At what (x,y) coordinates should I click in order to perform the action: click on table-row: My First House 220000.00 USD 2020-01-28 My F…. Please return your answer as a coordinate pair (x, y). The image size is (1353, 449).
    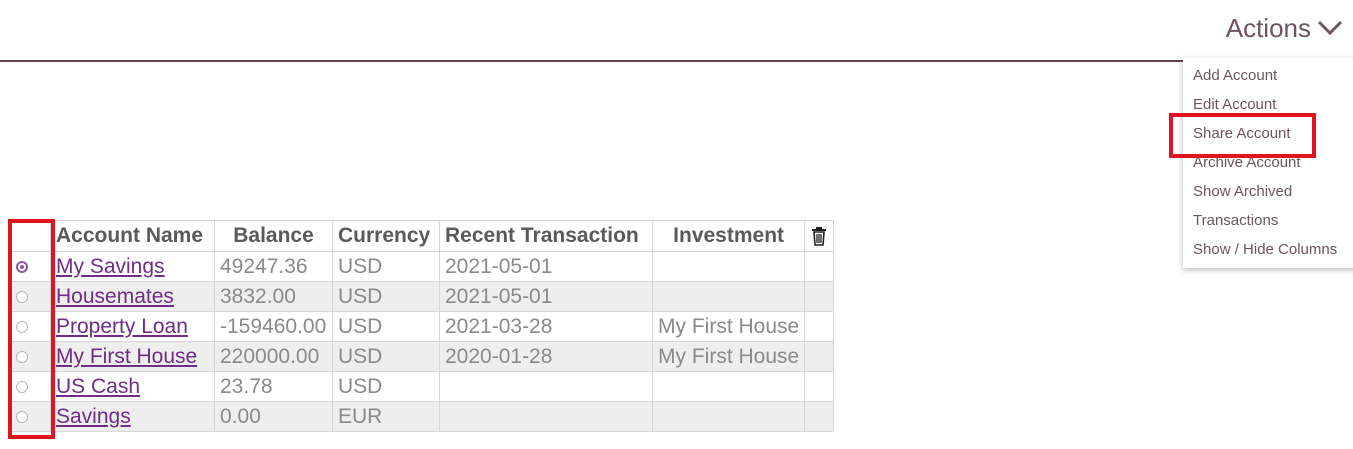
    Looking at the image, I should click on (422, 356).